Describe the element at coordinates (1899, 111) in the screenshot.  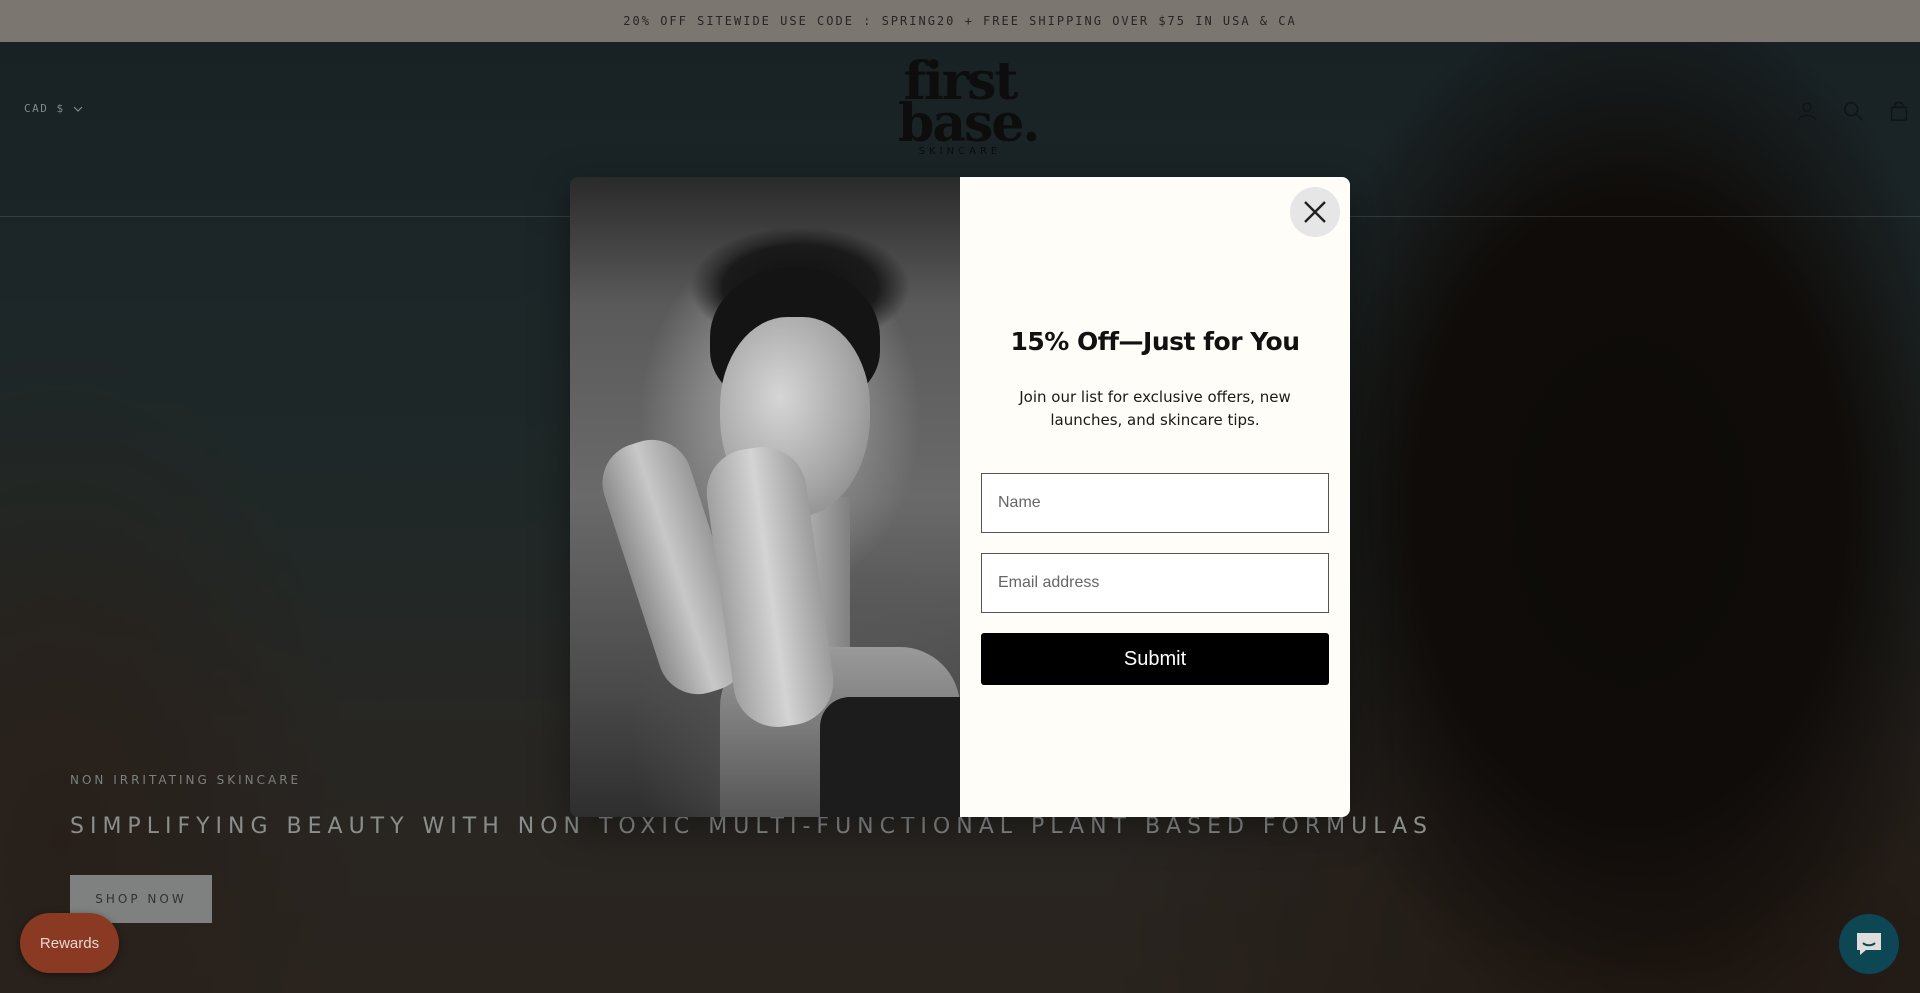
I see `cart-icon` at that location.